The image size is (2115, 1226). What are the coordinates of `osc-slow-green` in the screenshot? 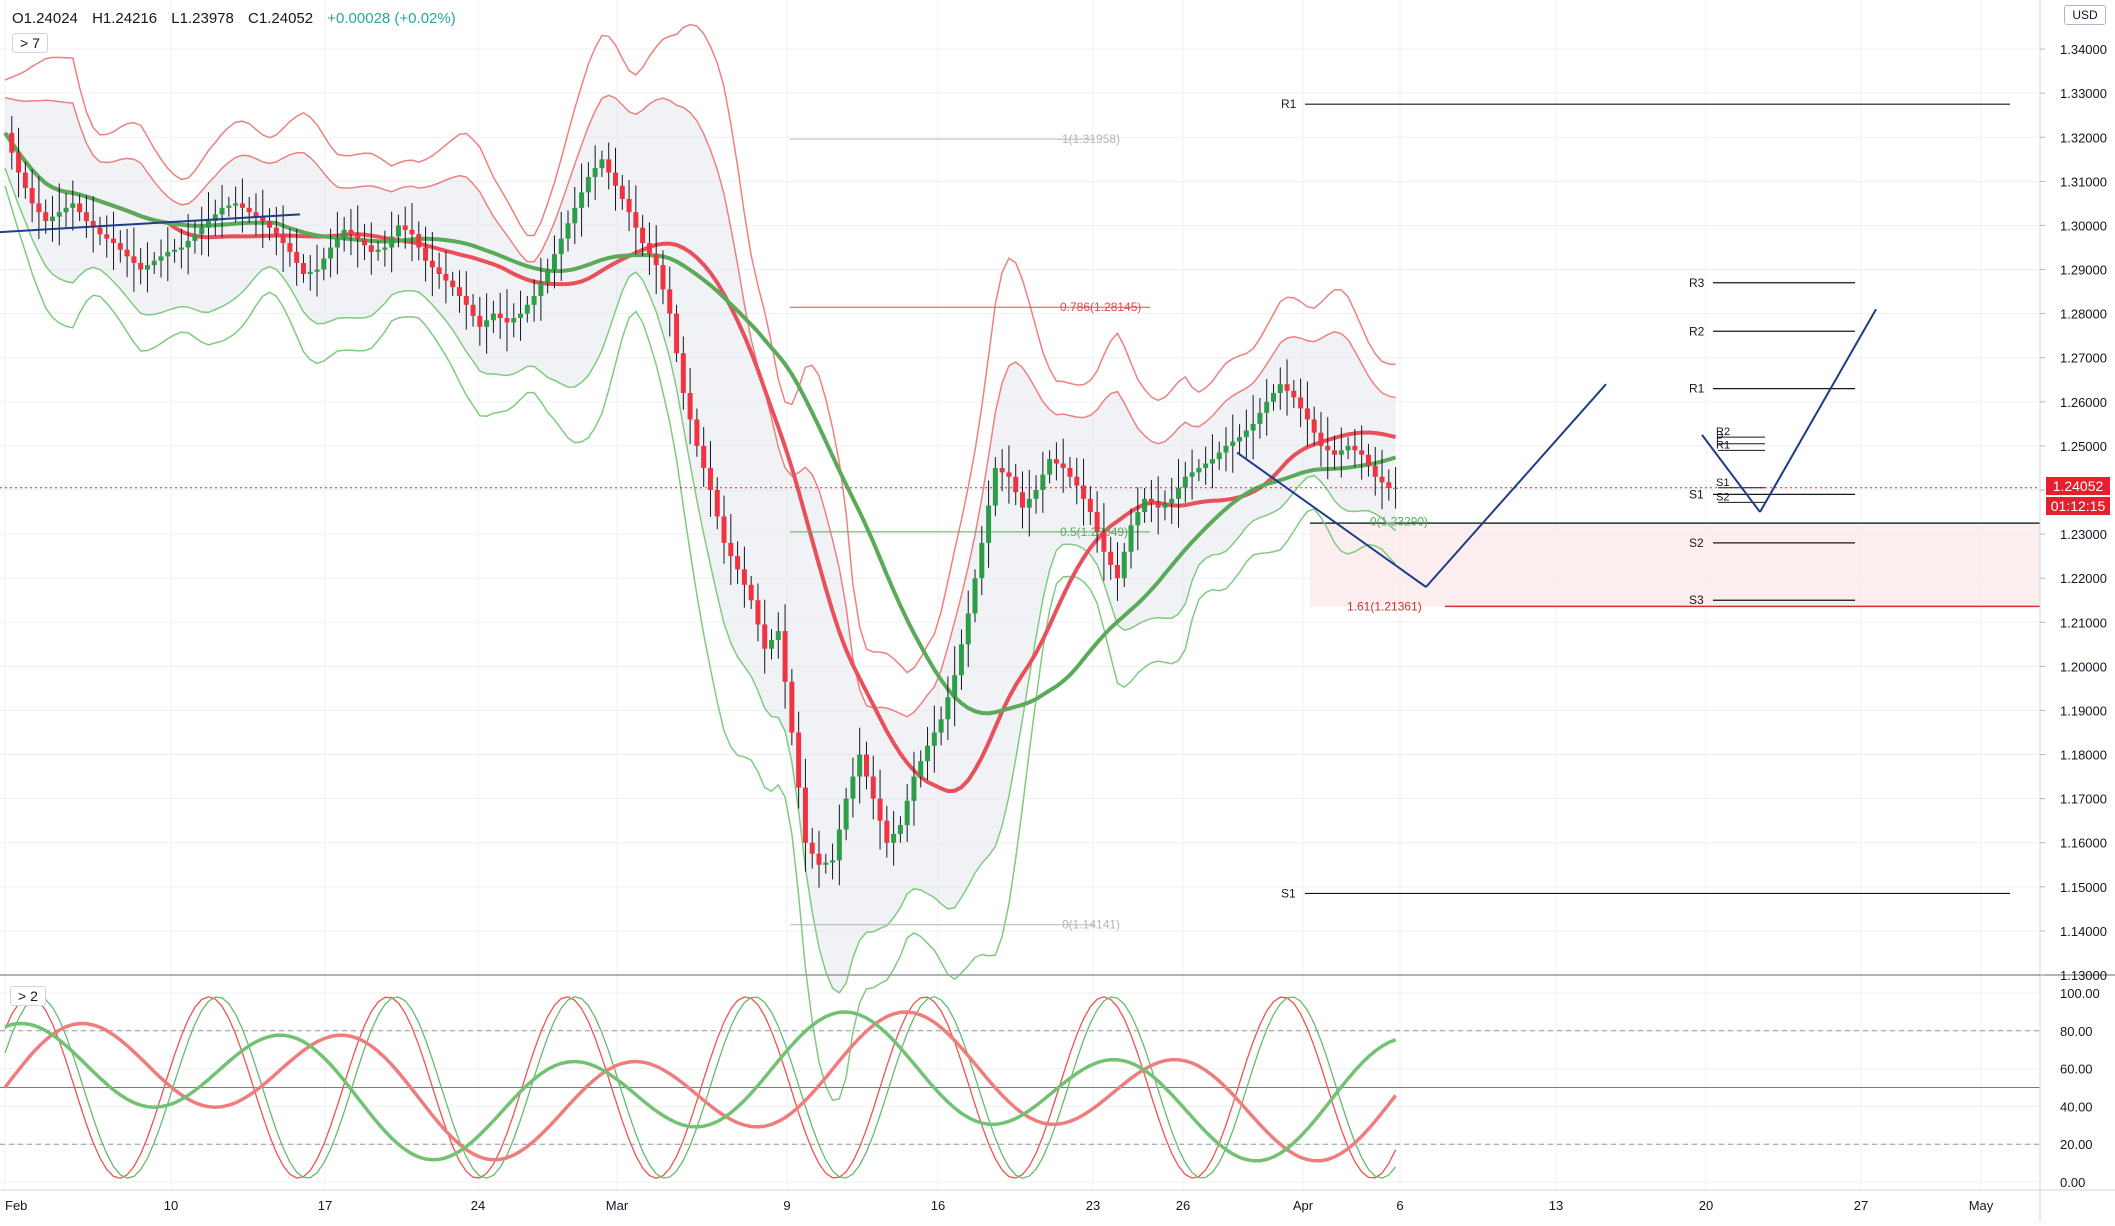 It's located at (700, 1086).